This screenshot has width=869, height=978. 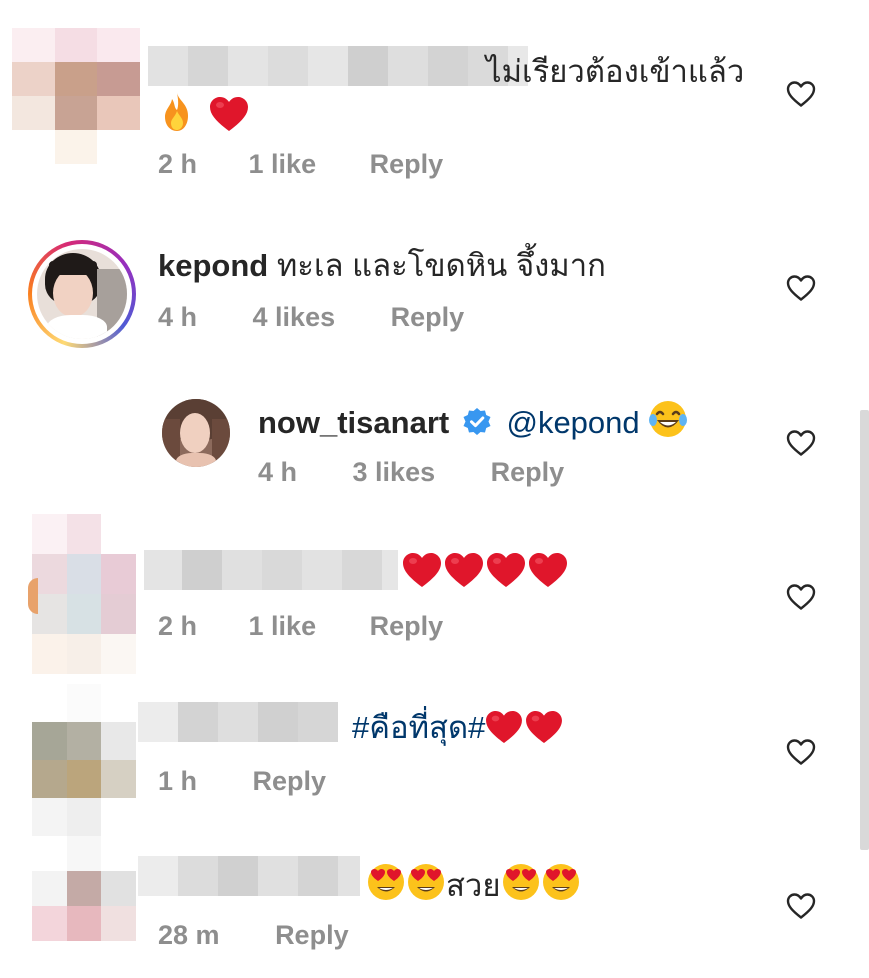 What do you see at coordinates (177, 112) in the screenshot?
I see `fire-emoji` at bounding box center [177, 112].